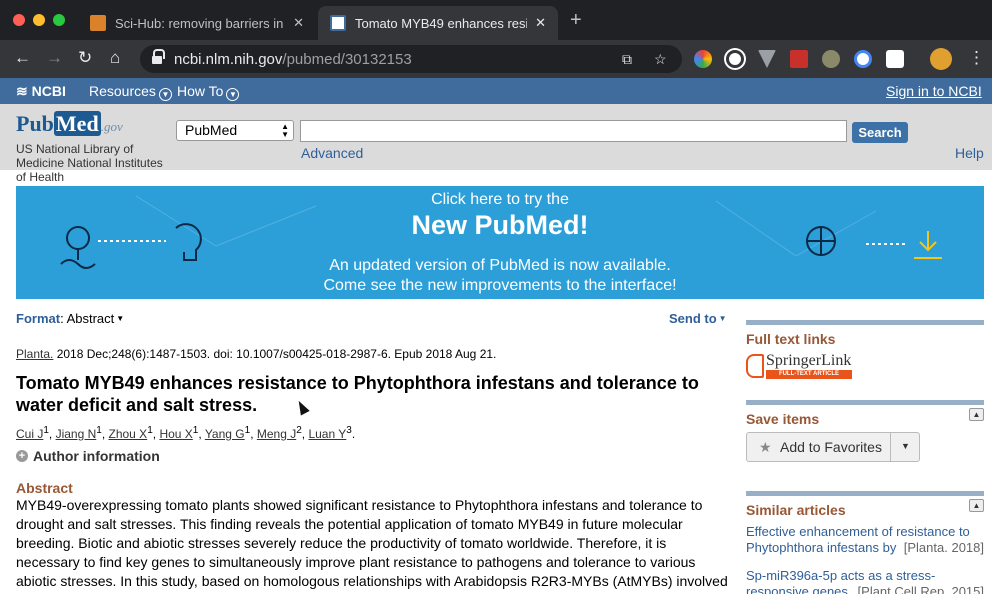 The width and height of the screenshot is (992, 594). I want to click on add-to-favorites-button: ★ Add to Favorites ▼, so click(833, 447).